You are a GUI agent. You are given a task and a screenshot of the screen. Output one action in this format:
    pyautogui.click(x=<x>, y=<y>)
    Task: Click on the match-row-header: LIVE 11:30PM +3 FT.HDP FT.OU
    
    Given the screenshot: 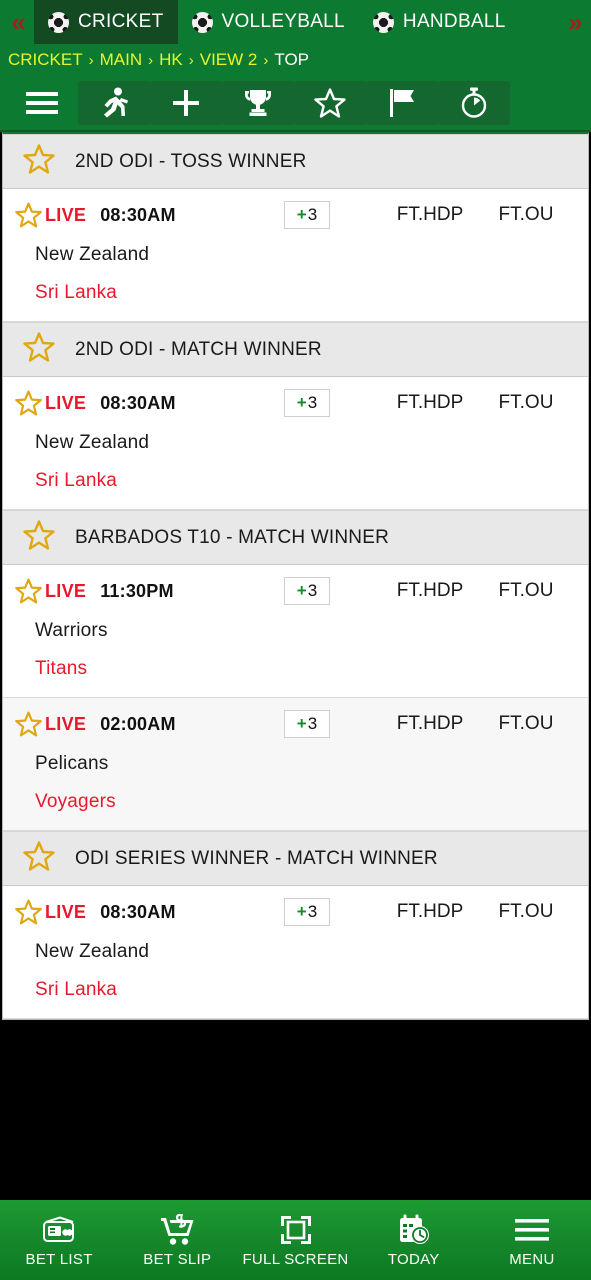 What is the action you would take?
    pyautogui.click(x=295, y=591)
    